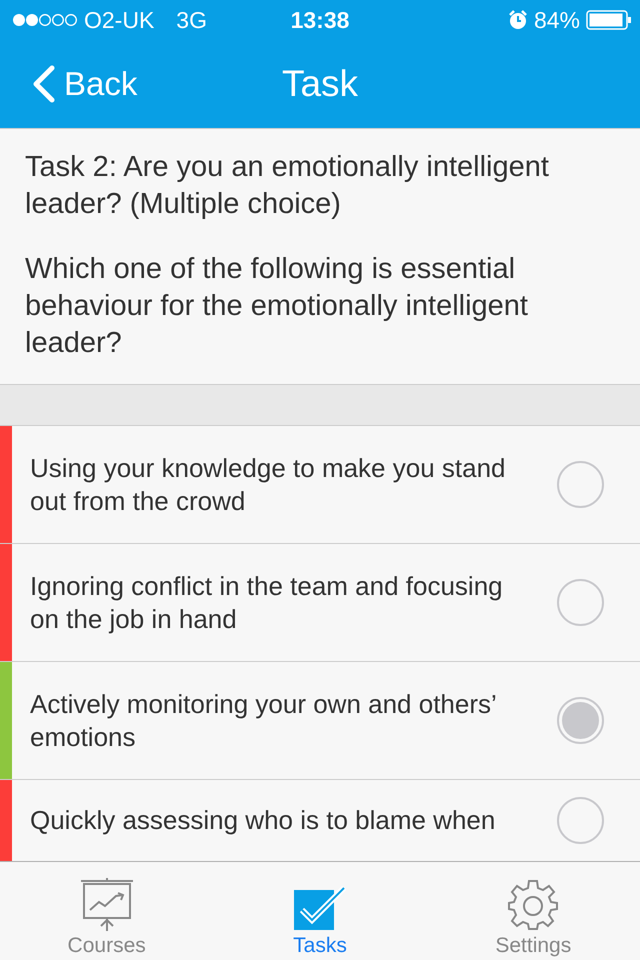  I want to click on answer-option: Ignoring conflict in the team and focusing on the job in hand, so click(320, 602).